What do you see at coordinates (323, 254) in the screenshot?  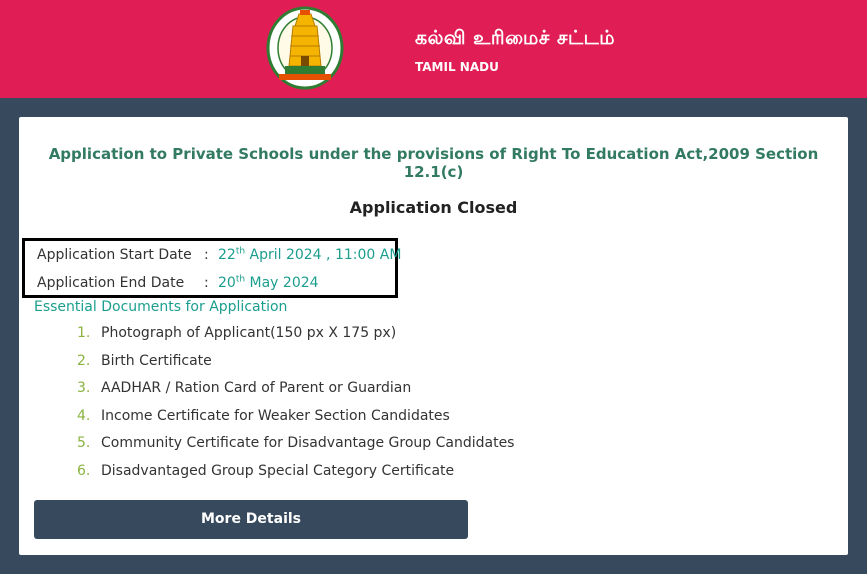 I see `start-date-rest: April 2024 , 11:00 AM` at bounding box center [323, 254].